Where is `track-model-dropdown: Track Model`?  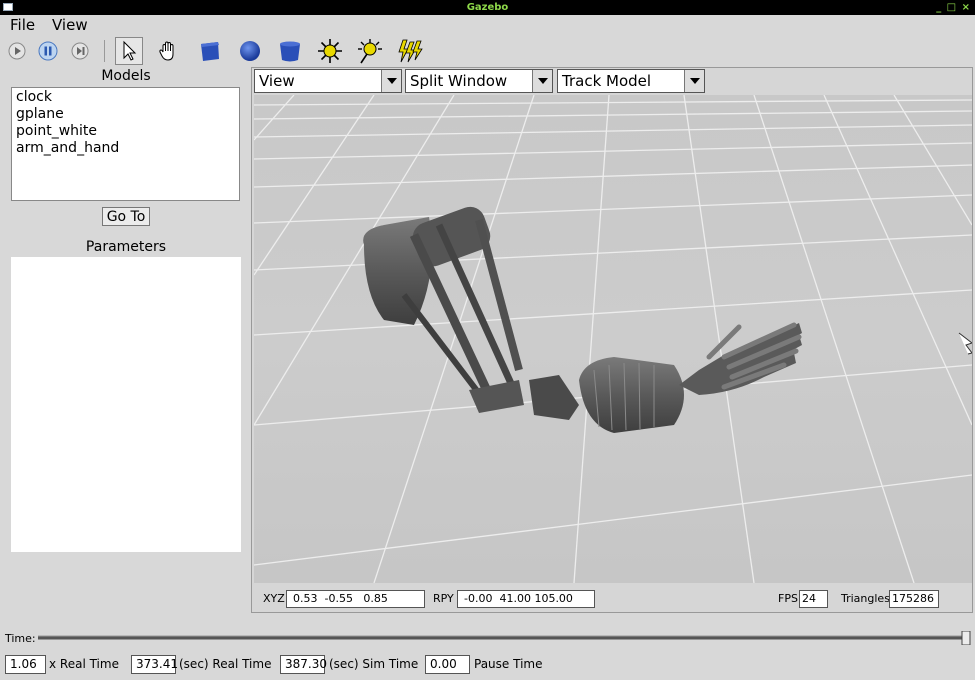
track-model-dropdown: Track Model is located at coordinates (631, 81).